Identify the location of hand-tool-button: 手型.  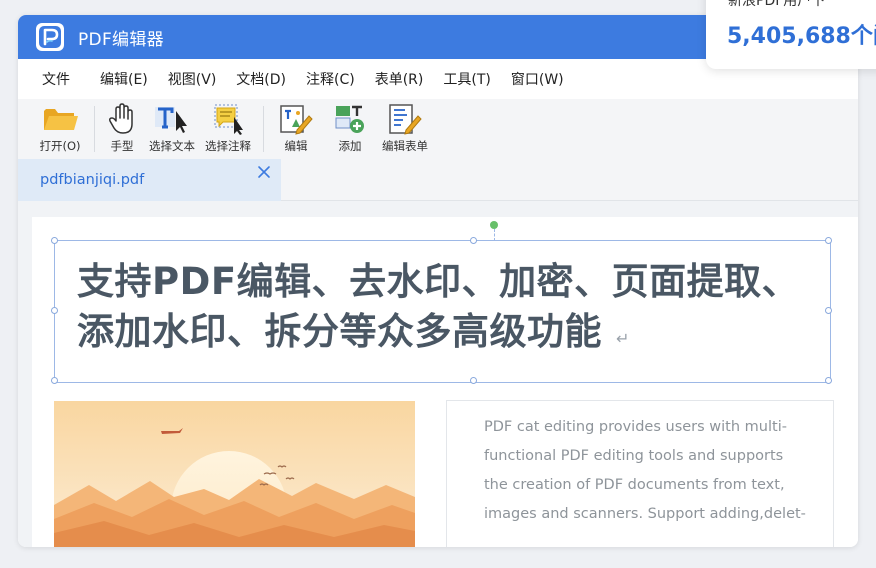
(122, 128).